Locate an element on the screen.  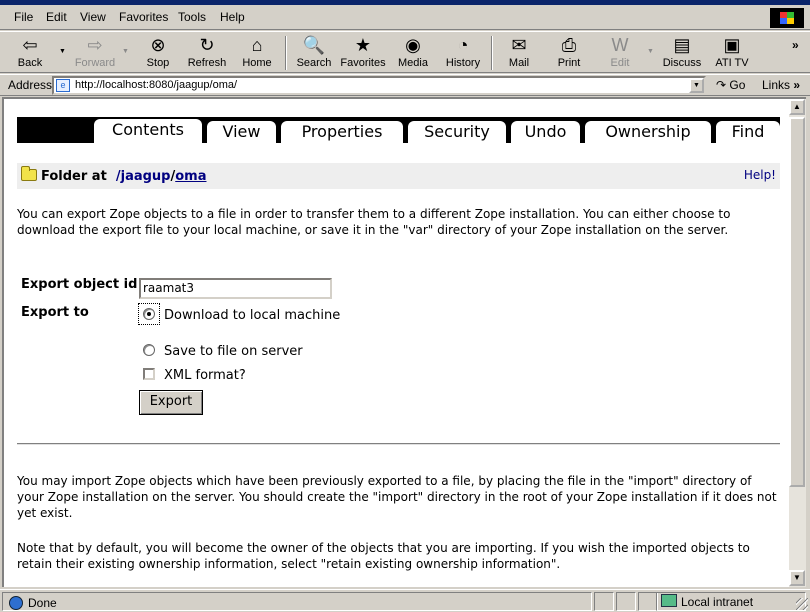
path-link-jaagup: /jaagup is located at coordinates (143, 176).